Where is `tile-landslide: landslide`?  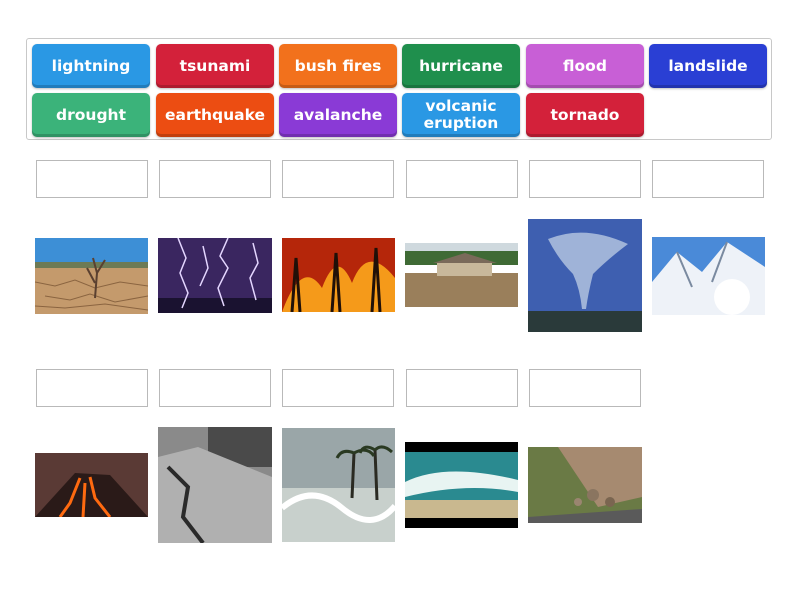 tile-landslide: landslide is located at coordinates (708, 66).